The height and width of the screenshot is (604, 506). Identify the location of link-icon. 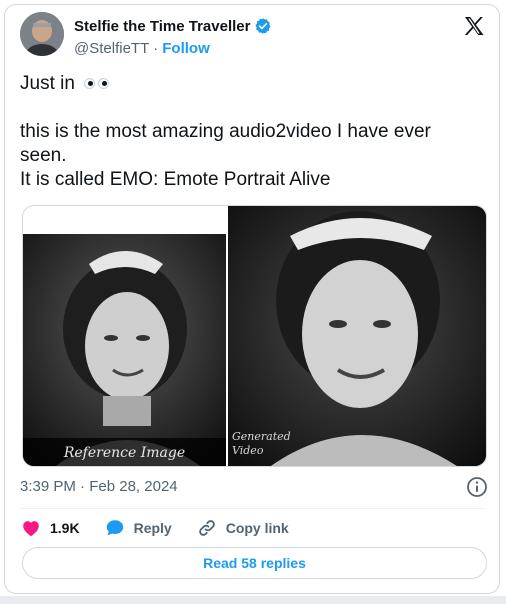
(206, 528).